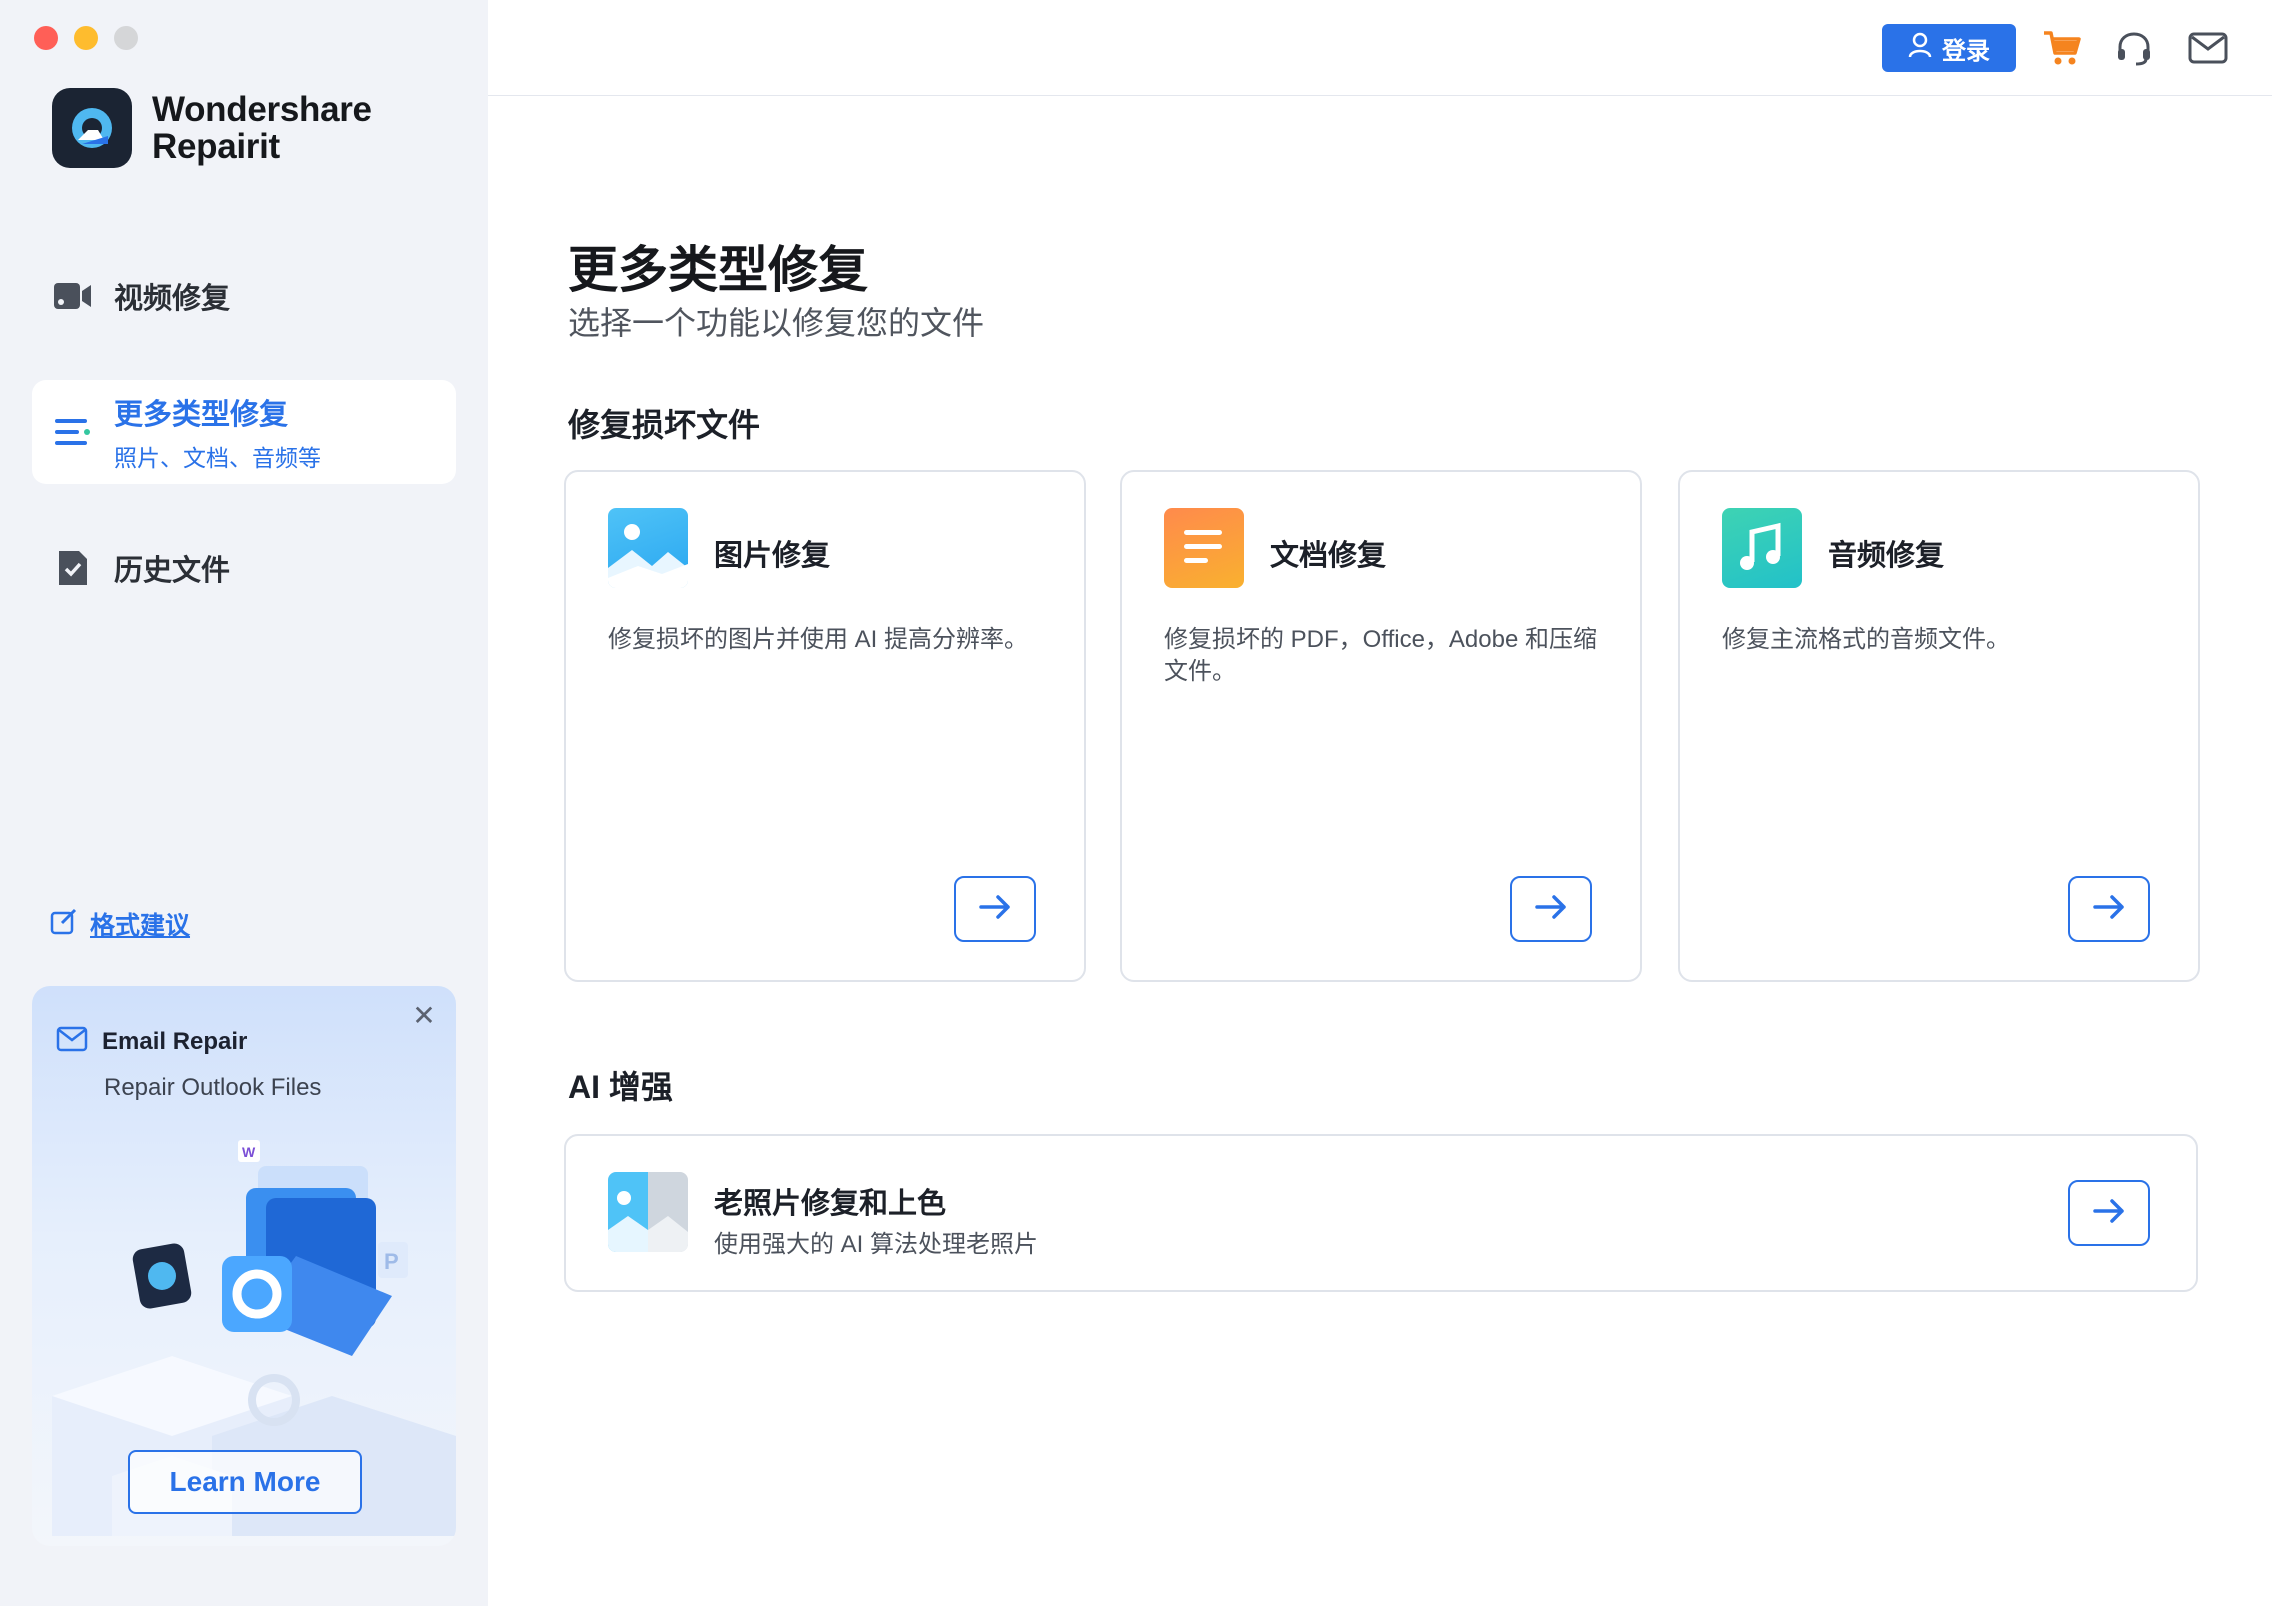 The height and width of the screenshot is (1606, 2272). What do you see at coordinates (620, 1087) in the screenshot?
I see `section-title-ai: AI 增强` at bounding box center [620, 1087].